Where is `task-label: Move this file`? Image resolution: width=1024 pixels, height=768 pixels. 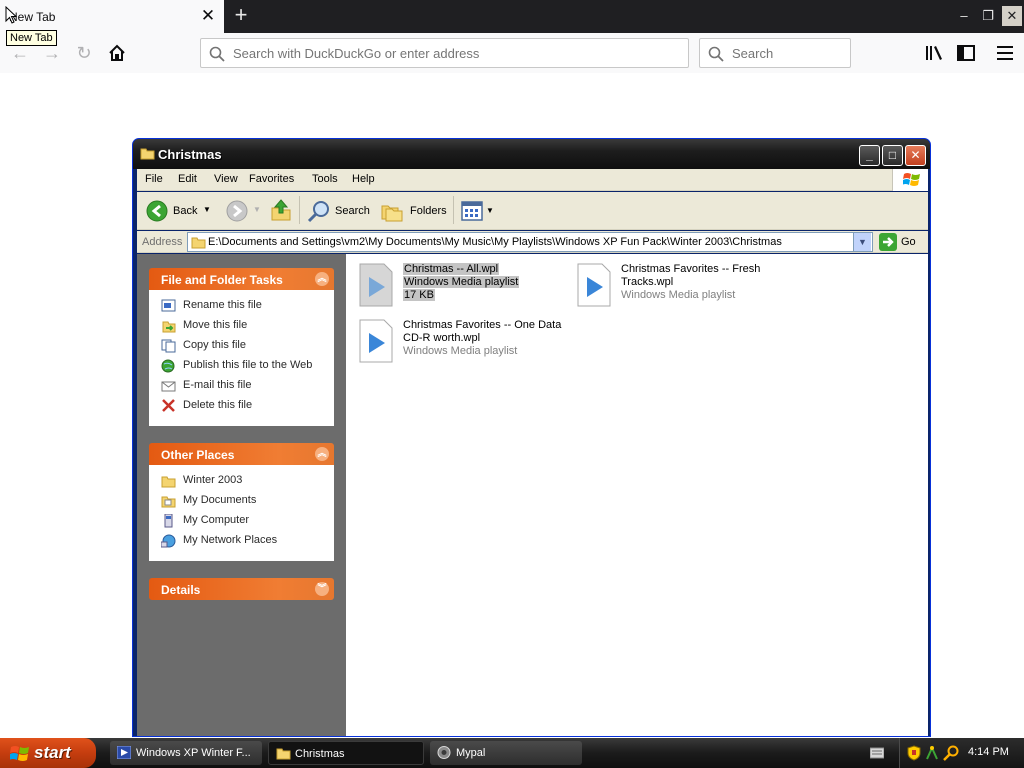 task-label: Move this file is located at coordinates (215, 325).